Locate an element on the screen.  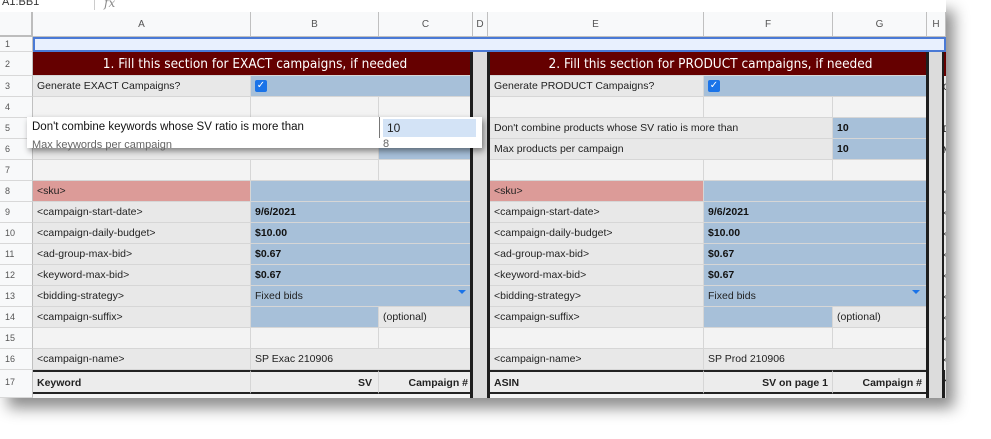
select-all-corner is located at coordinates (16, 24).